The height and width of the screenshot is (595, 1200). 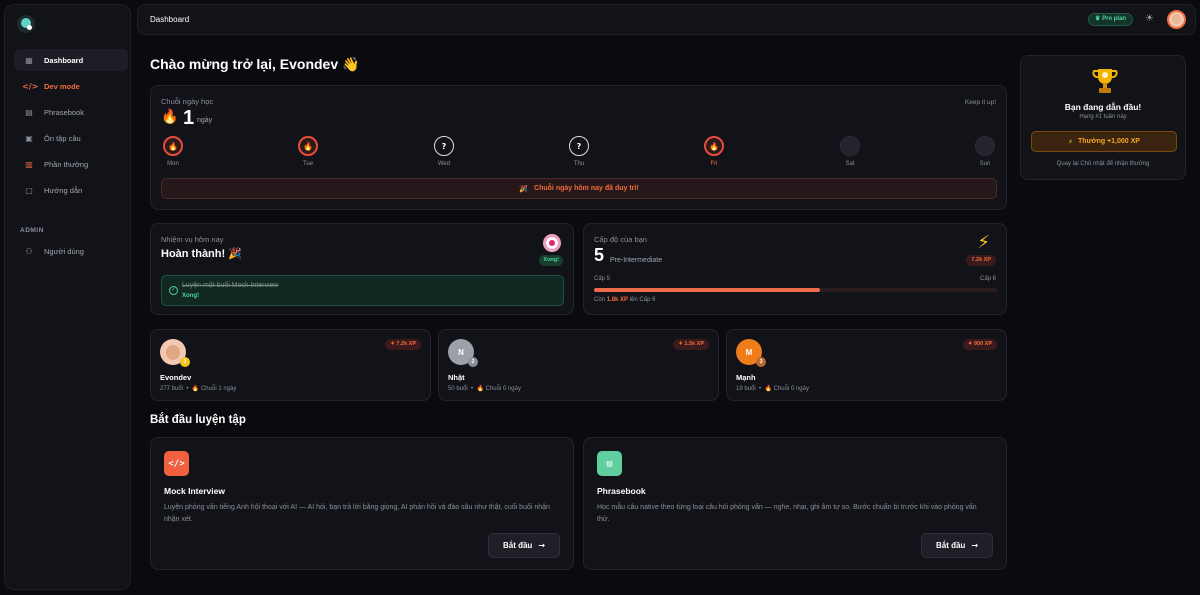 I want to click on leader-title: Bạn đang dẫn đầu!, so click(x=1103, y=107).